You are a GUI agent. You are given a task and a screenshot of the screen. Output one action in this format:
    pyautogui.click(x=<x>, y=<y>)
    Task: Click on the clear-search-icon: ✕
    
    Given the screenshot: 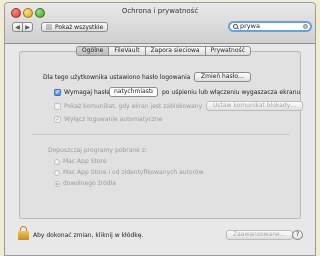 What is the action you would take?
    pyautogui.click(x=305, y=26)
    